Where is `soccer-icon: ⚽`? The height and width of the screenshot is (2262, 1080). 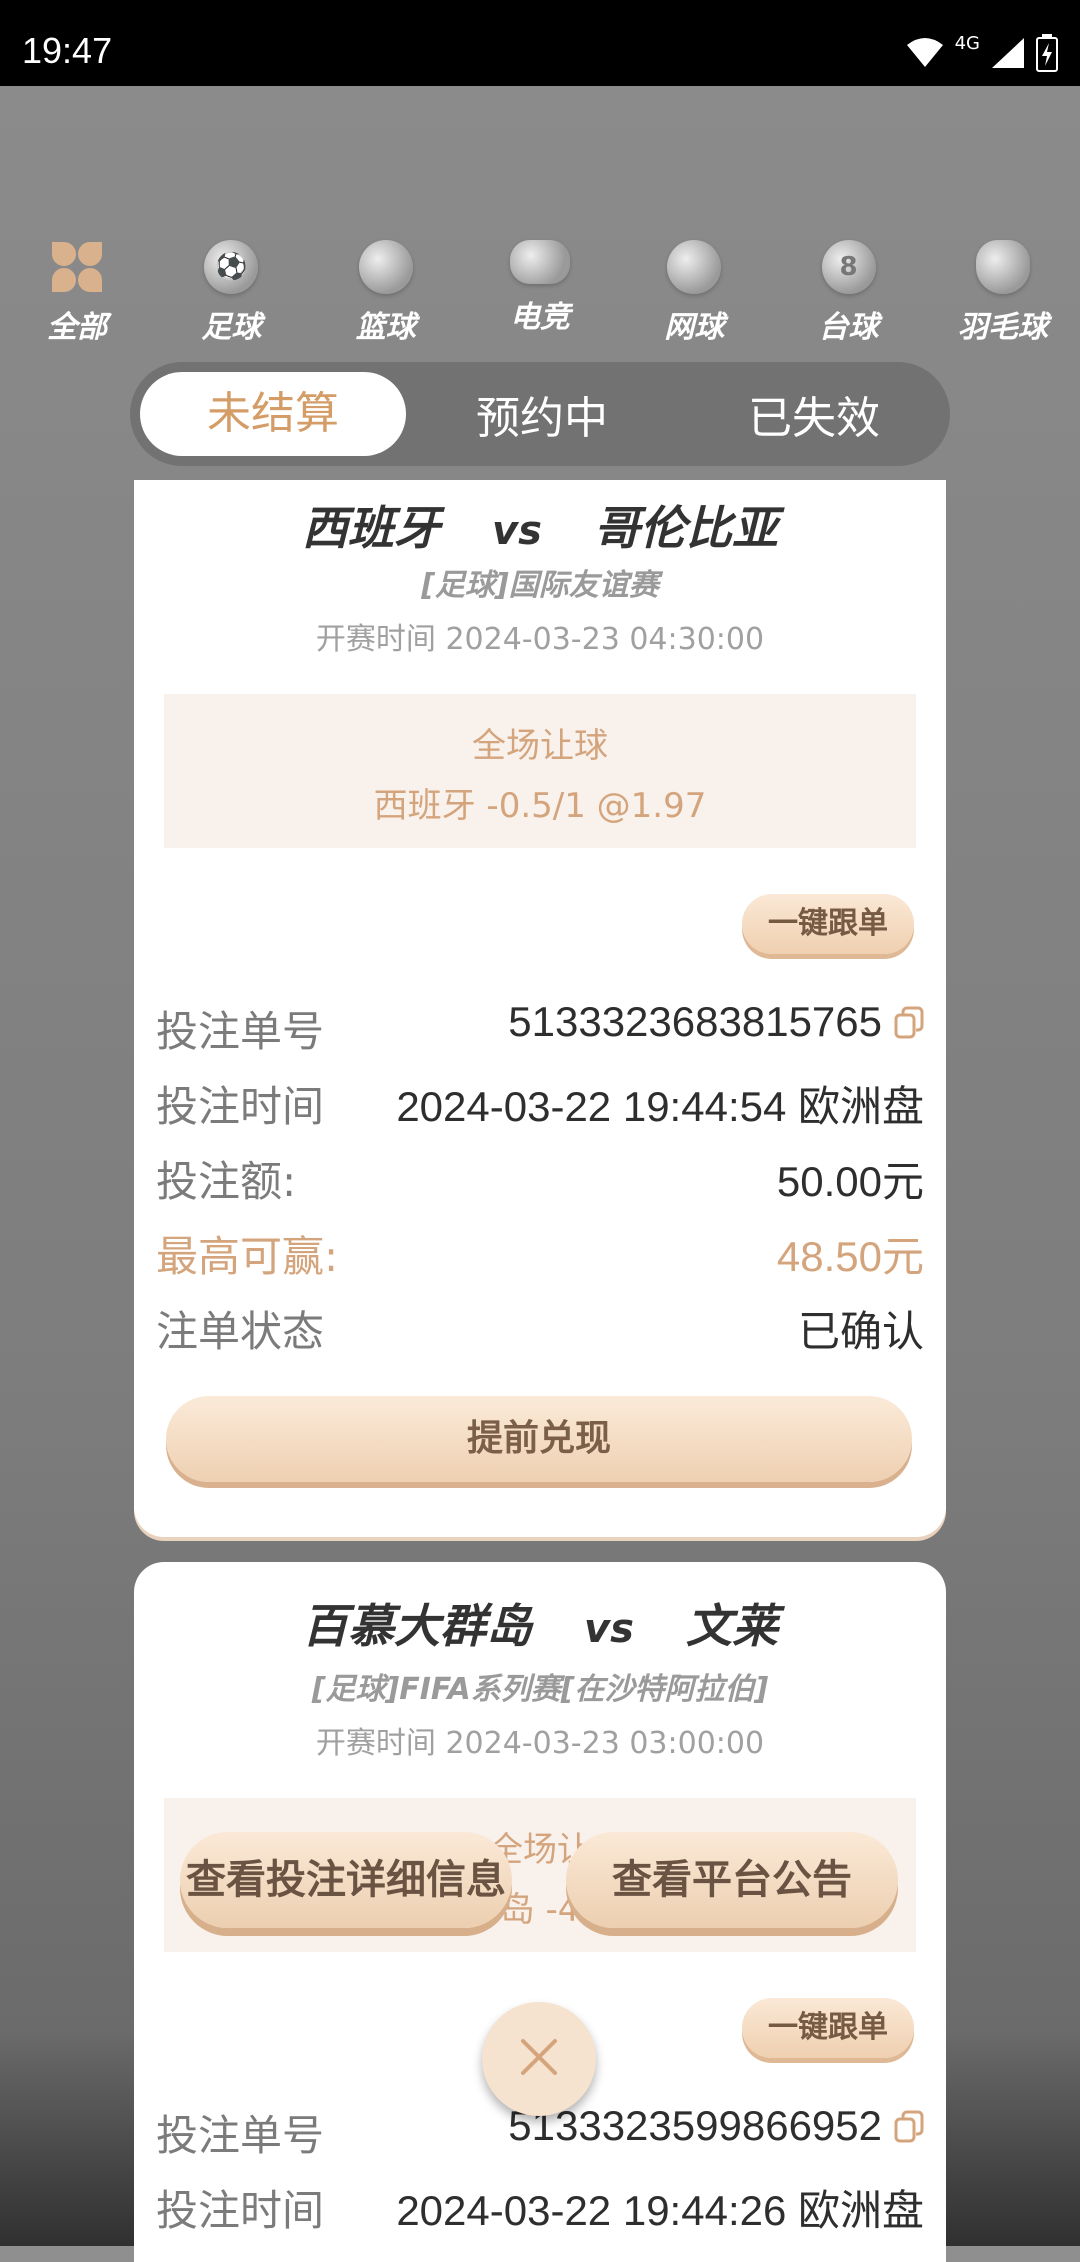
soccer-icon: ⚽ is located at coordinates (231, 267).